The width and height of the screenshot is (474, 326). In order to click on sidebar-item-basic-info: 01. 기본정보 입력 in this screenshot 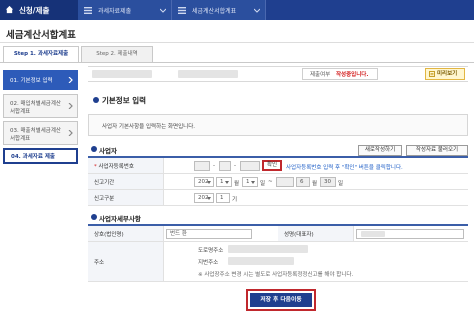, I will do `click(40, 80)`.